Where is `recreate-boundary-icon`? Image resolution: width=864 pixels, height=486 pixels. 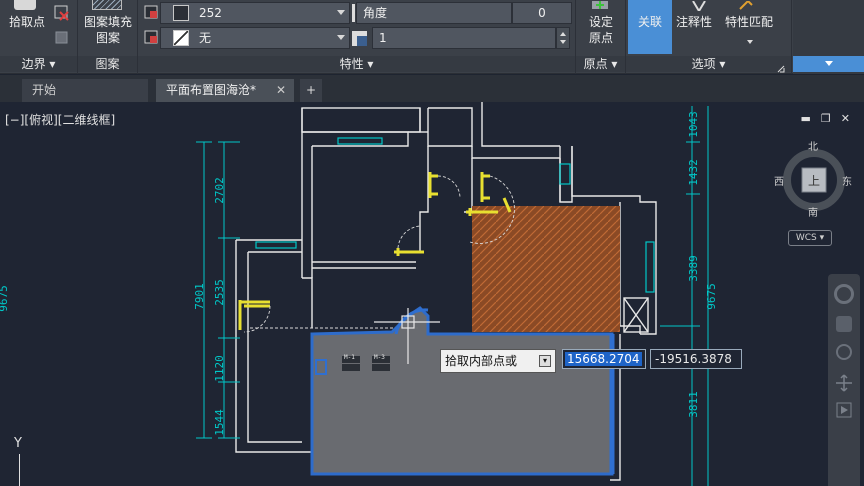
recreate-boundary-icon is located at coordinates (62, 38).